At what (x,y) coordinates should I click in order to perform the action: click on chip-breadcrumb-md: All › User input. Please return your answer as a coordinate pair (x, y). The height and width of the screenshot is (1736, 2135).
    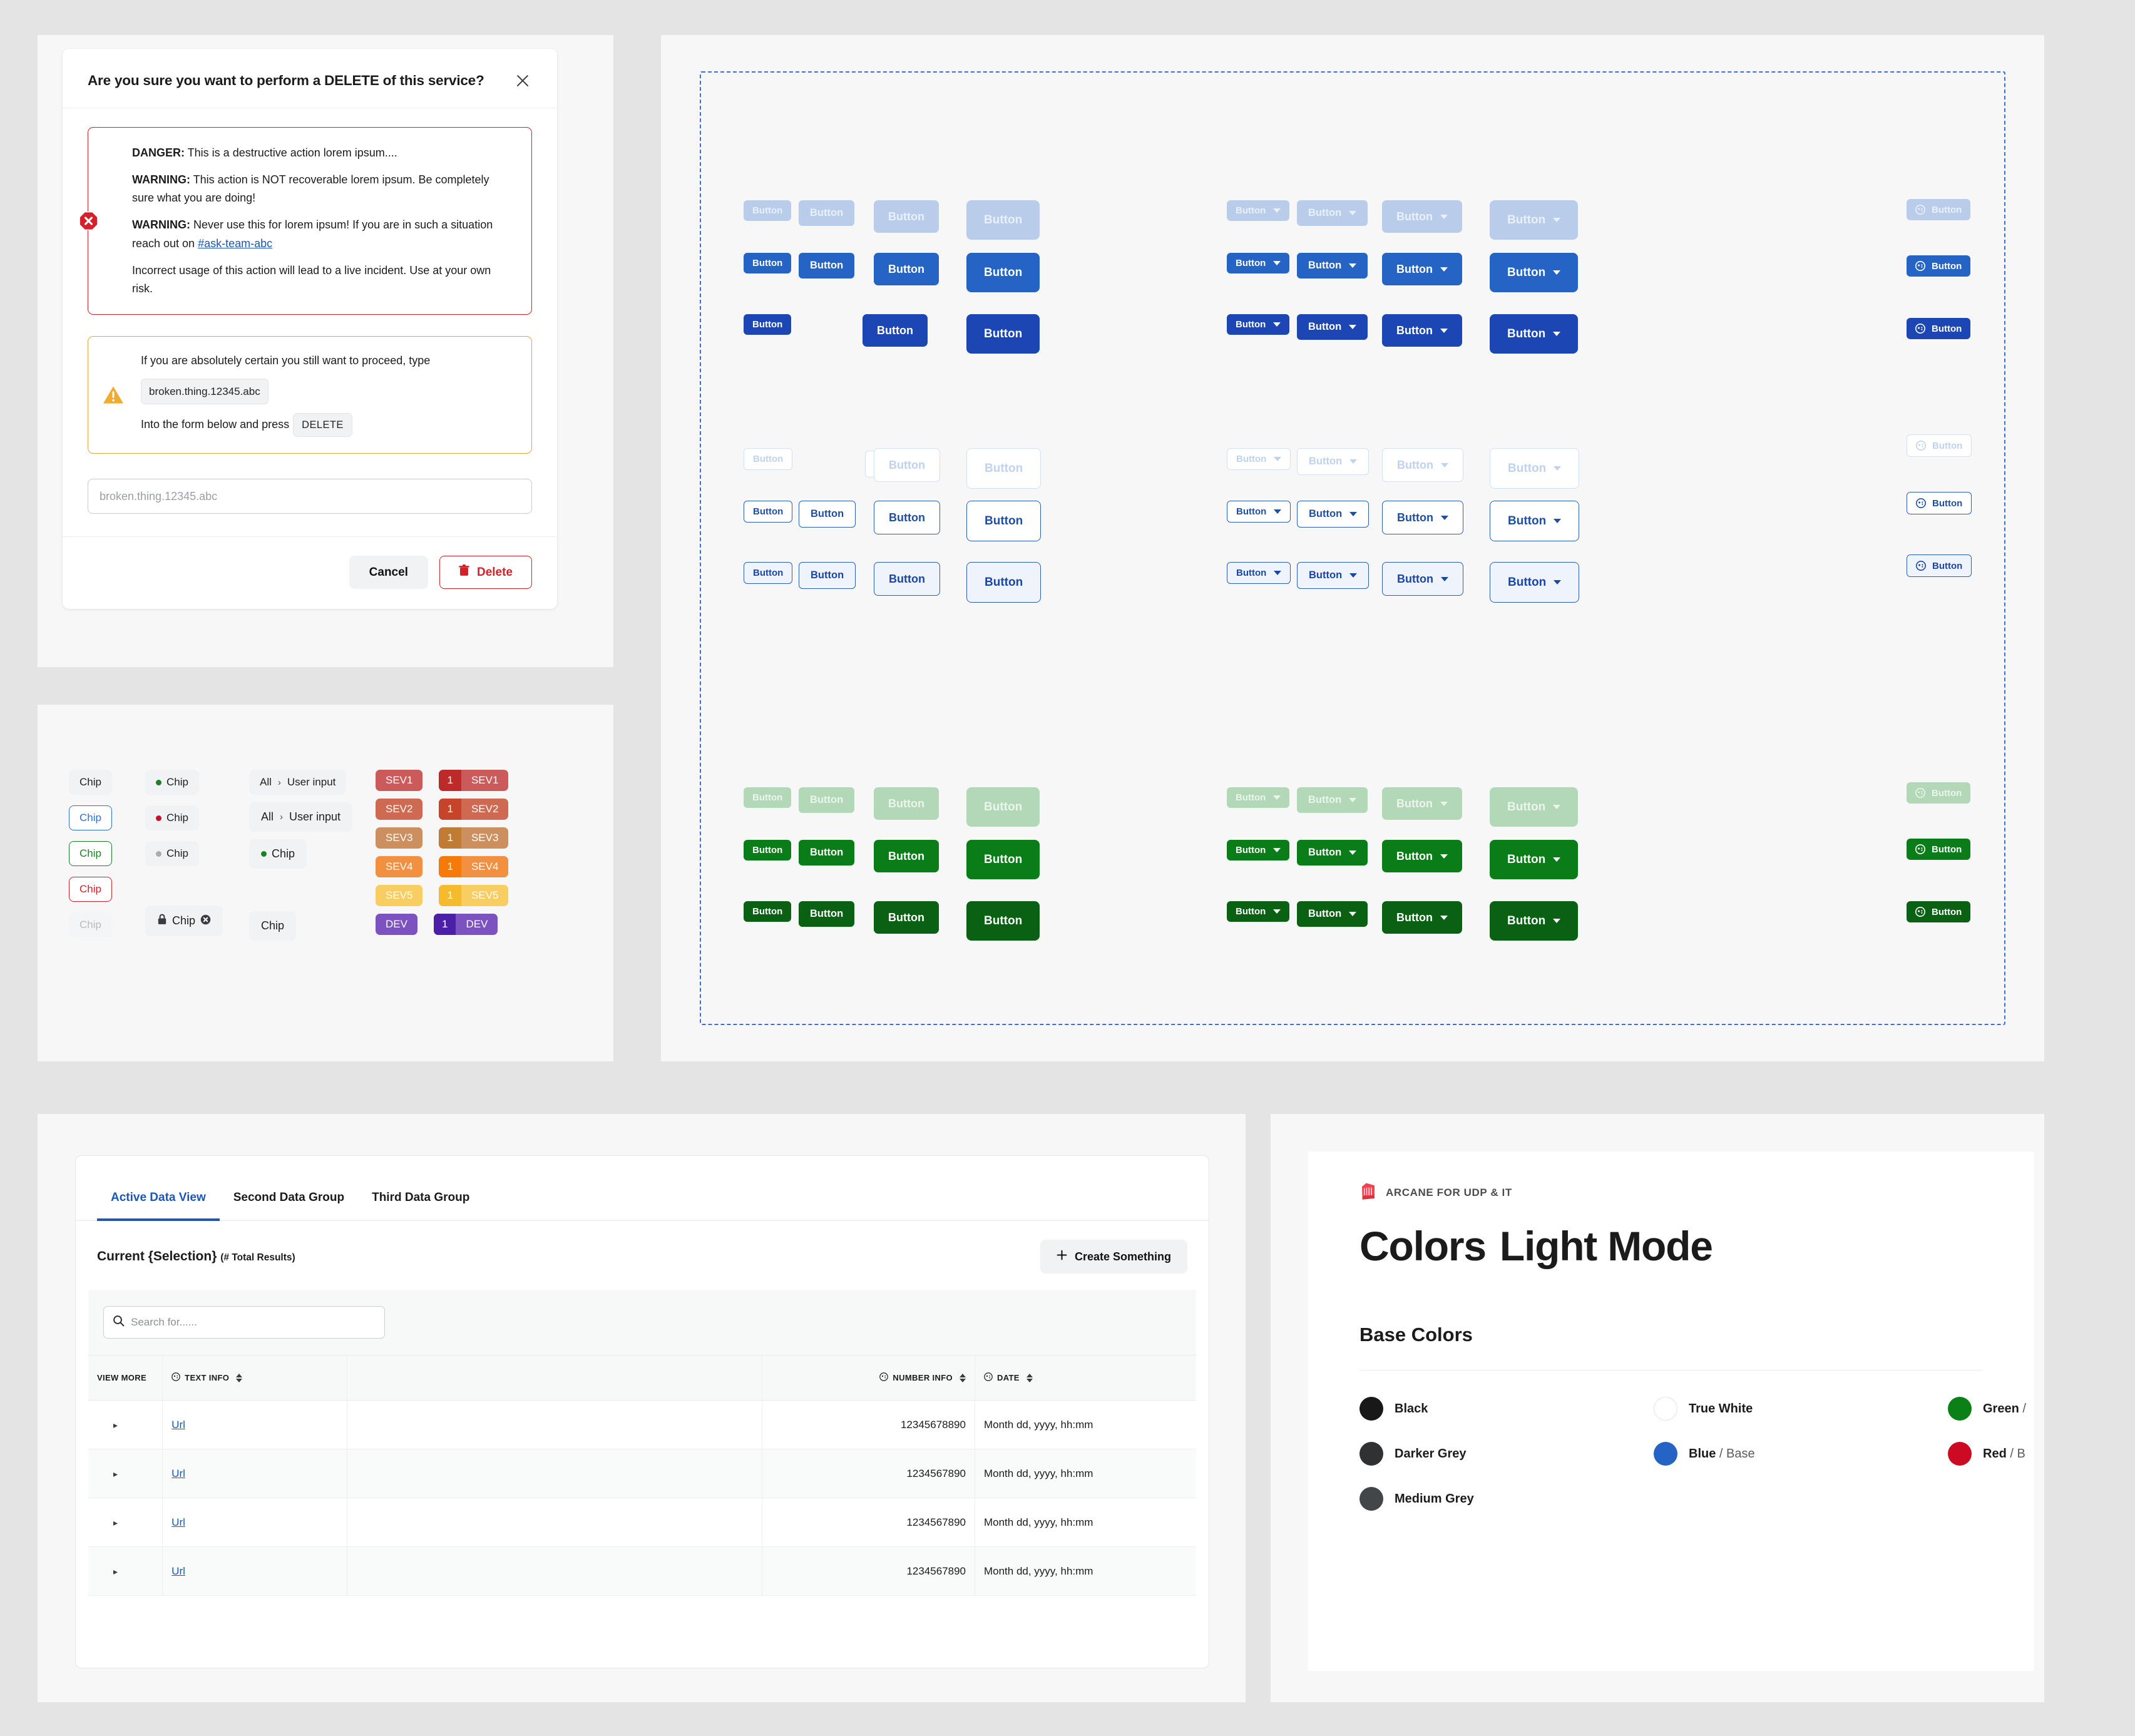
    Looking at the image, I should click on (301, 817).